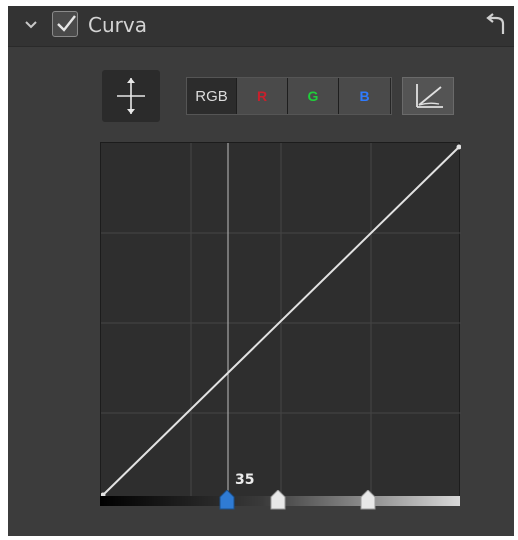 The height and width of the screenshot is (540, 518). I want to click on input-value-label: 35, so click(245, 480).